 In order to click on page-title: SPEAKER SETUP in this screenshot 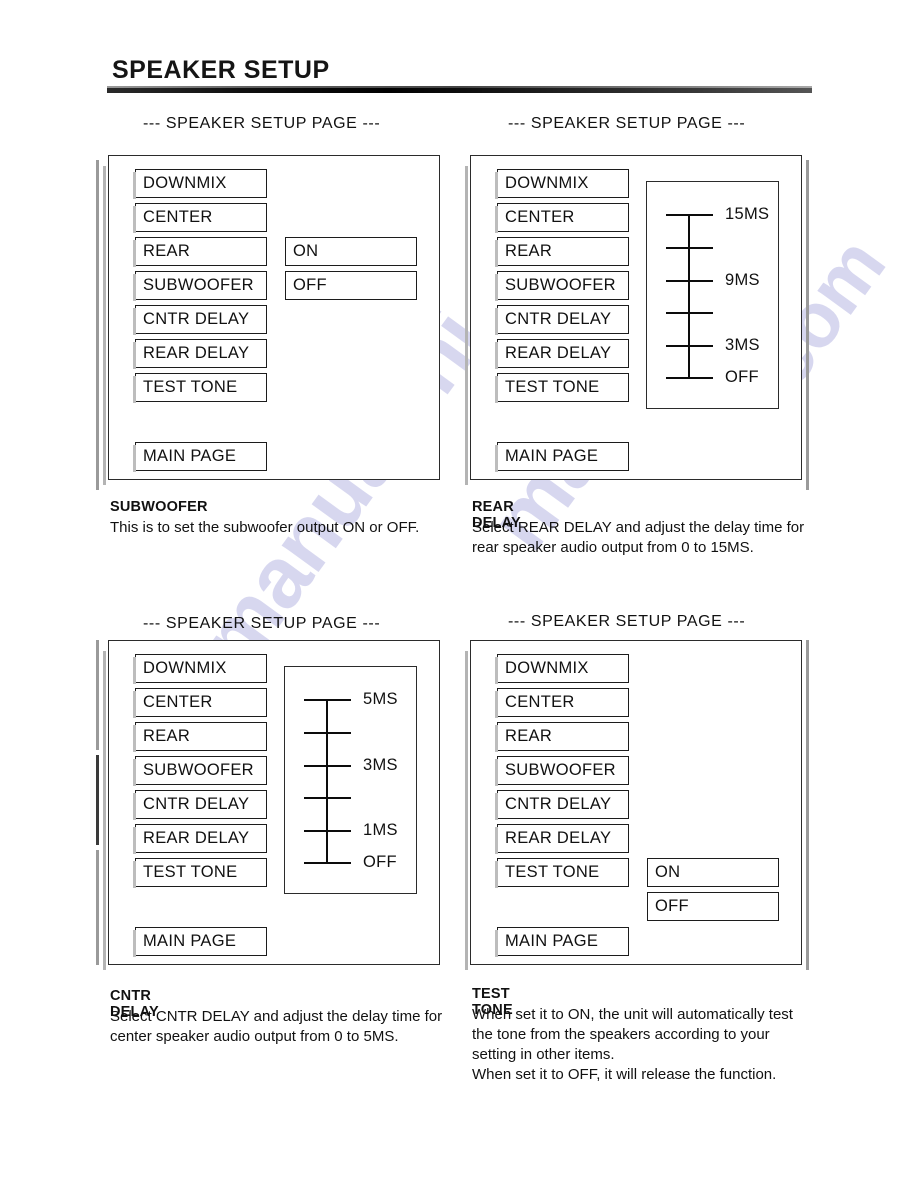, I will do `click(221, 70)`.